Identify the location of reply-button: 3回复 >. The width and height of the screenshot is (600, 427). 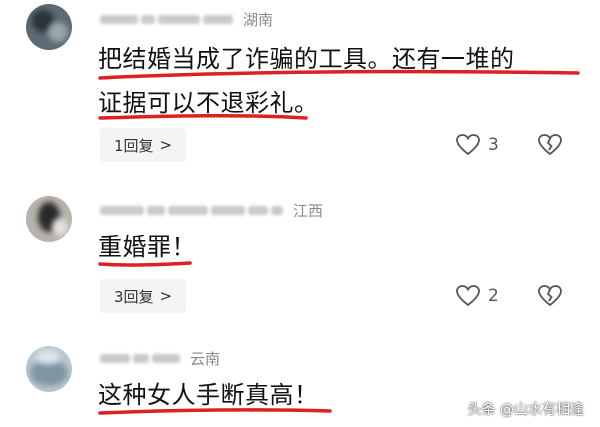
(143, 296).